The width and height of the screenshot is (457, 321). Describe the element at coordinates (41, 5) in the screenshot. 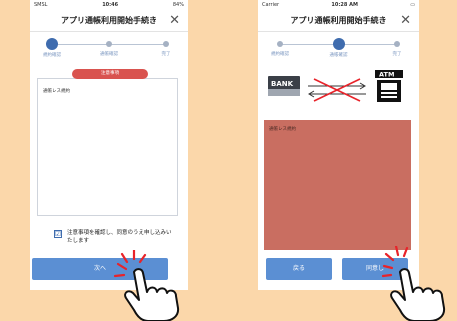

I see `carrier-label: SMSL` at that location.